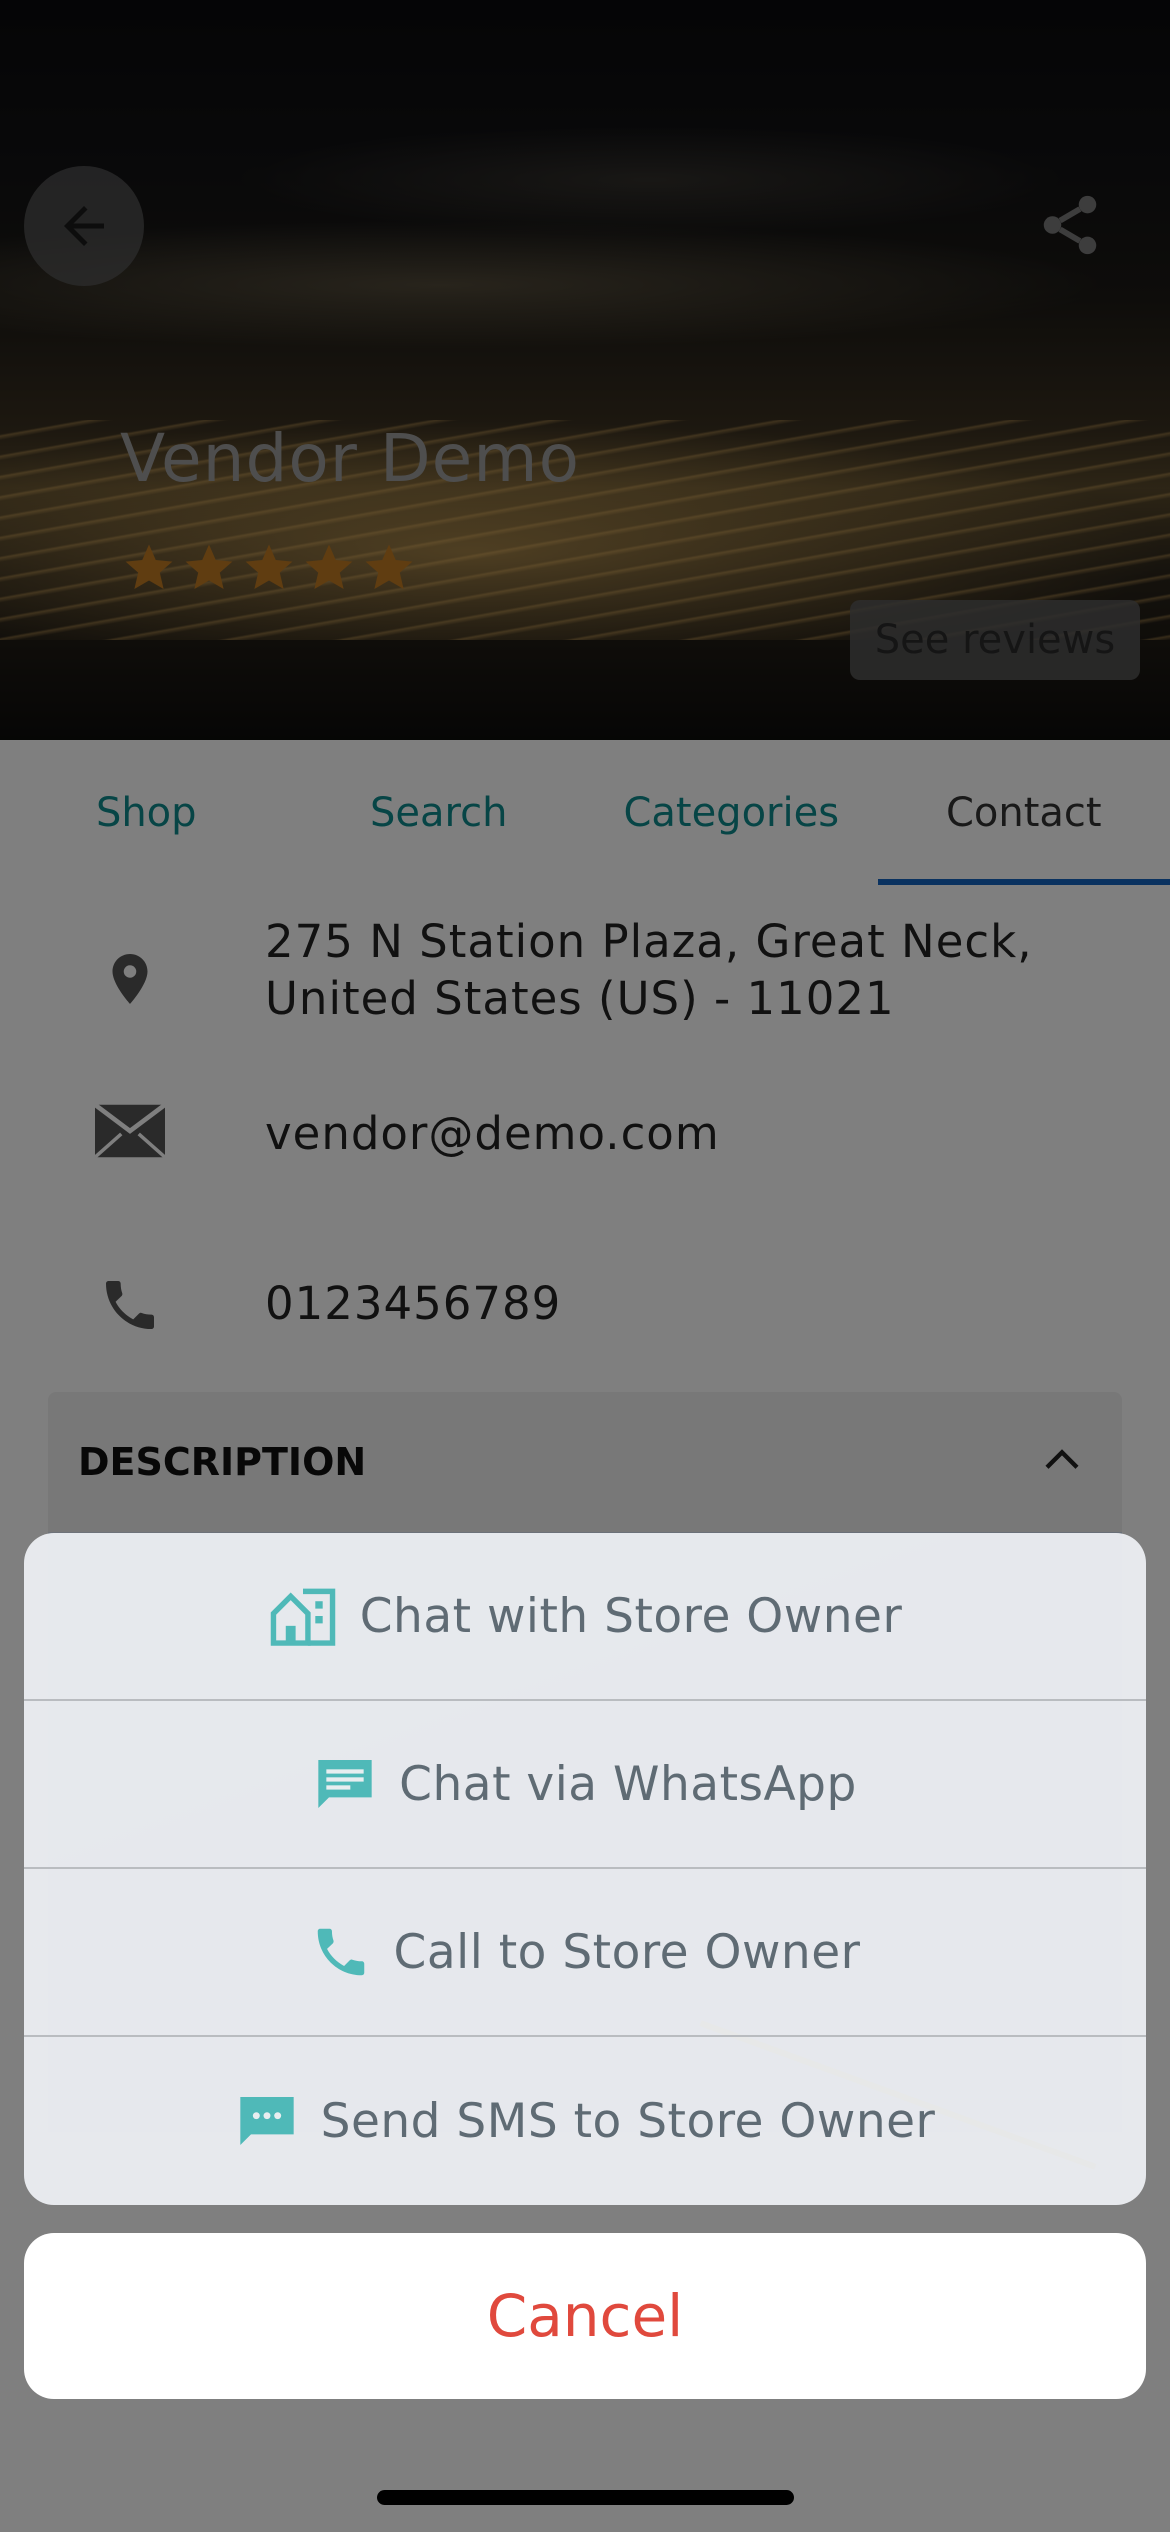 The width and height of the screenshot is (1170, 2532). Describe the element at coordinates (585, 2316) in the screenshot. I see `cancel-button: Cancel` at that location.